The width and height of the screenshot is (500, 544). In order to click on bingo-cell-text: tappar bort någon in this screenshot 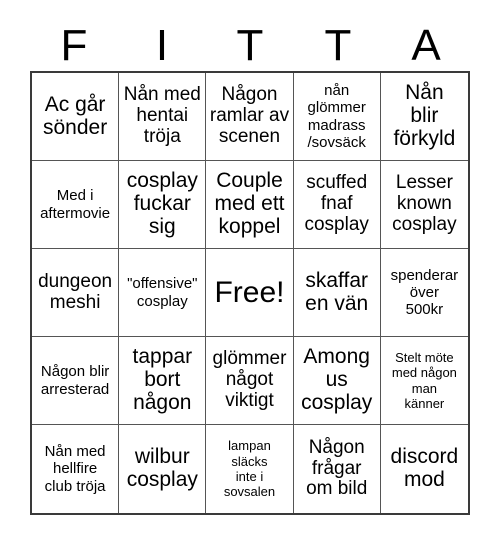, I will do `click(162, 379)`.